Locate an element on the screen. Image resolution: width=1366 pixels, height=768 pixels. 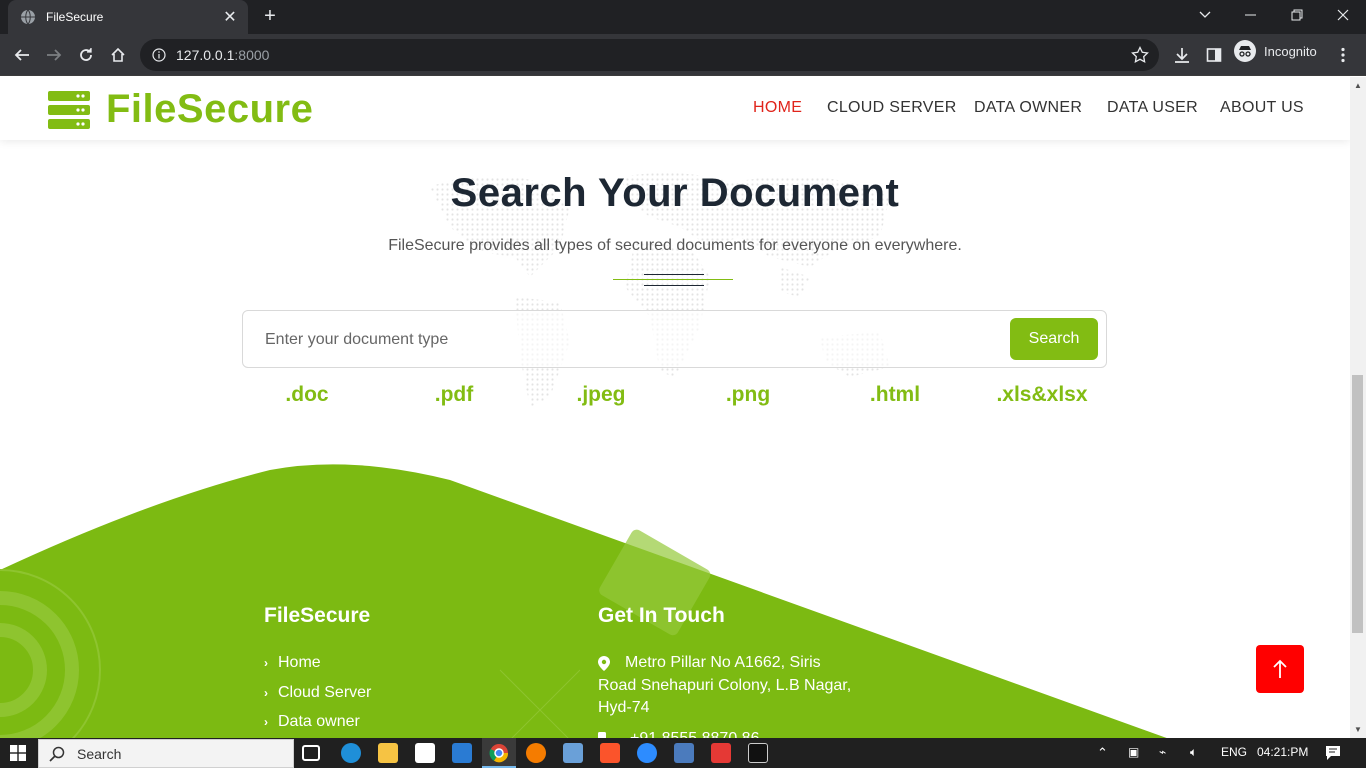
document-search-form: Search is located at coordinates (674, 339).